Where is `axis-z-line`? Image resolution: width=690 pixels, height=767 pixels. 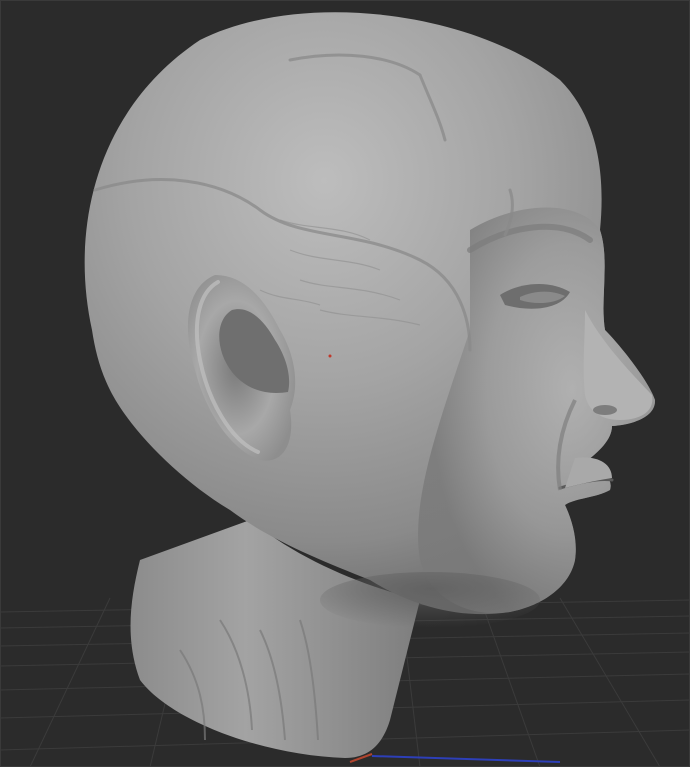 axis-z-line is located at coordinates (466, 759).